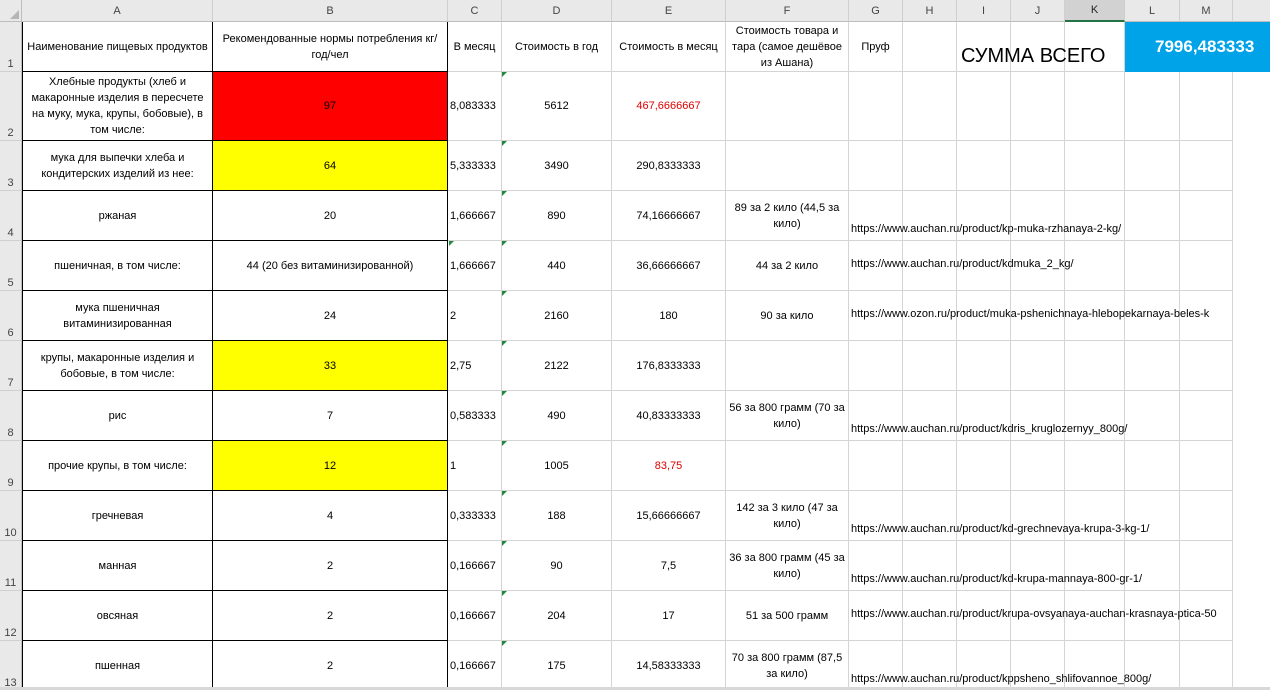  Describe the element at coordinates (330, 366) in the screenshot. I see `norm-cell: 33` at that location.